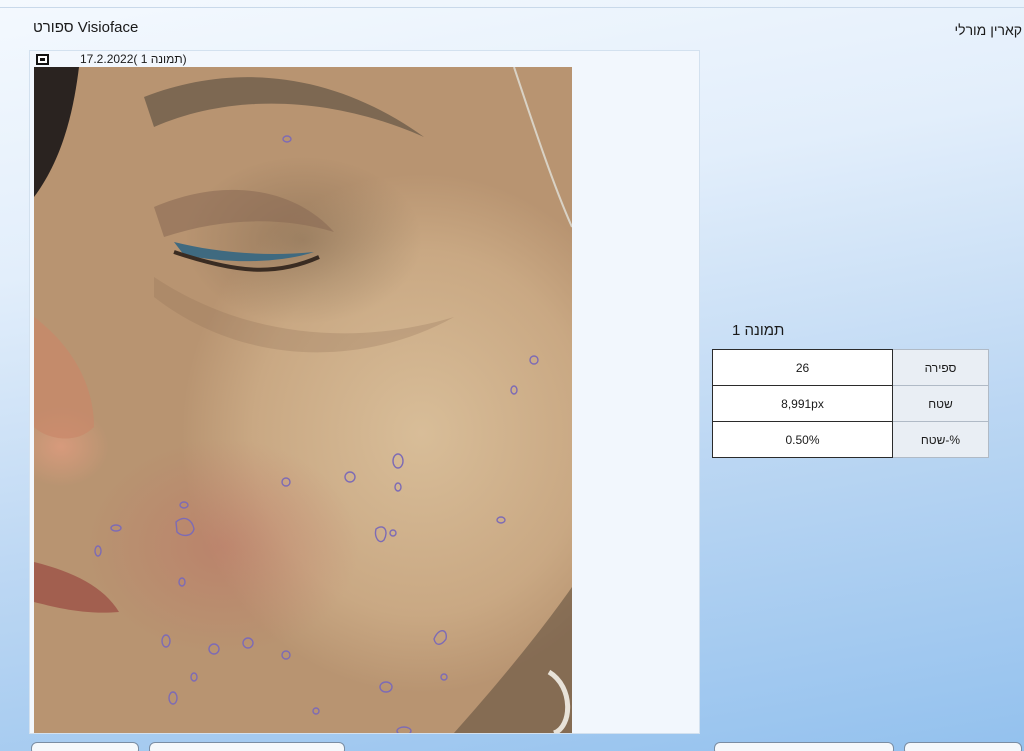 This screenshot has height=751, width=1024. Describe the element at coordinates (133, 59) in the screenshot. I see `image-caption: (תמונה 1 )17.2.2022` at that location.